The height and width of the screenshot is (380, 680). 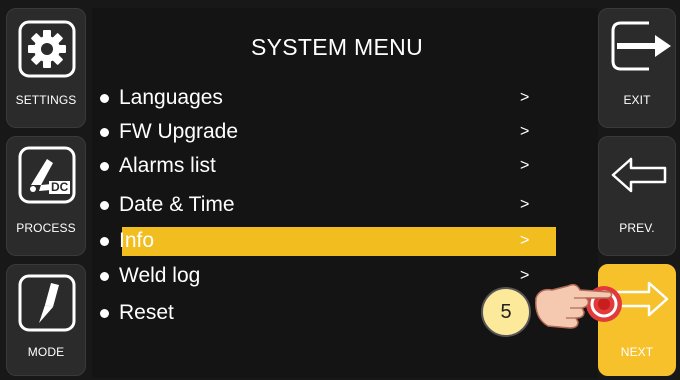 What do you see at coordinates (637, 100) in the screenshot?
I see `exit-label: EXIT` at bounding box center [637, 100].